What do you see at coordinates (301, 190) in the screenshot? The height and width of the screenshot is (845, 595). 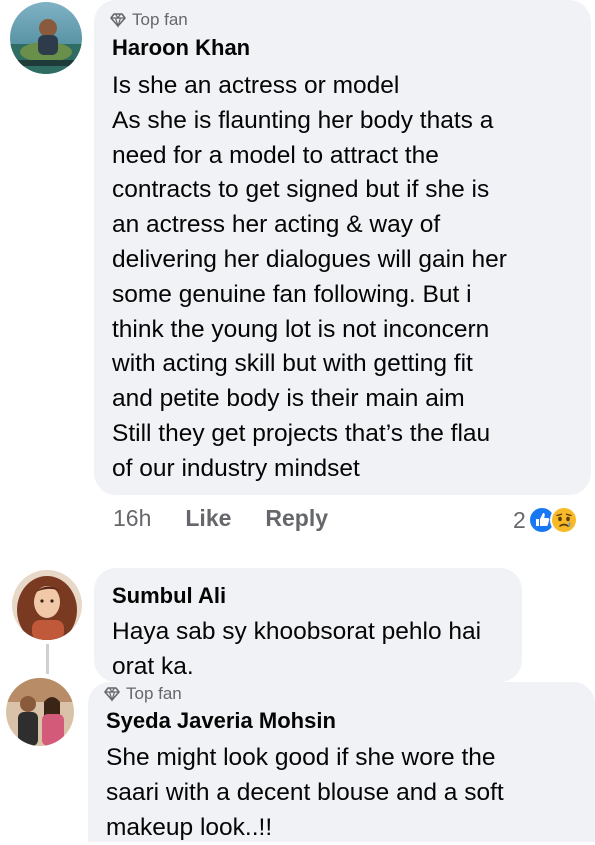 I see `comment-line: contracts to get signed but if she is` at bounding box center [301, 190].